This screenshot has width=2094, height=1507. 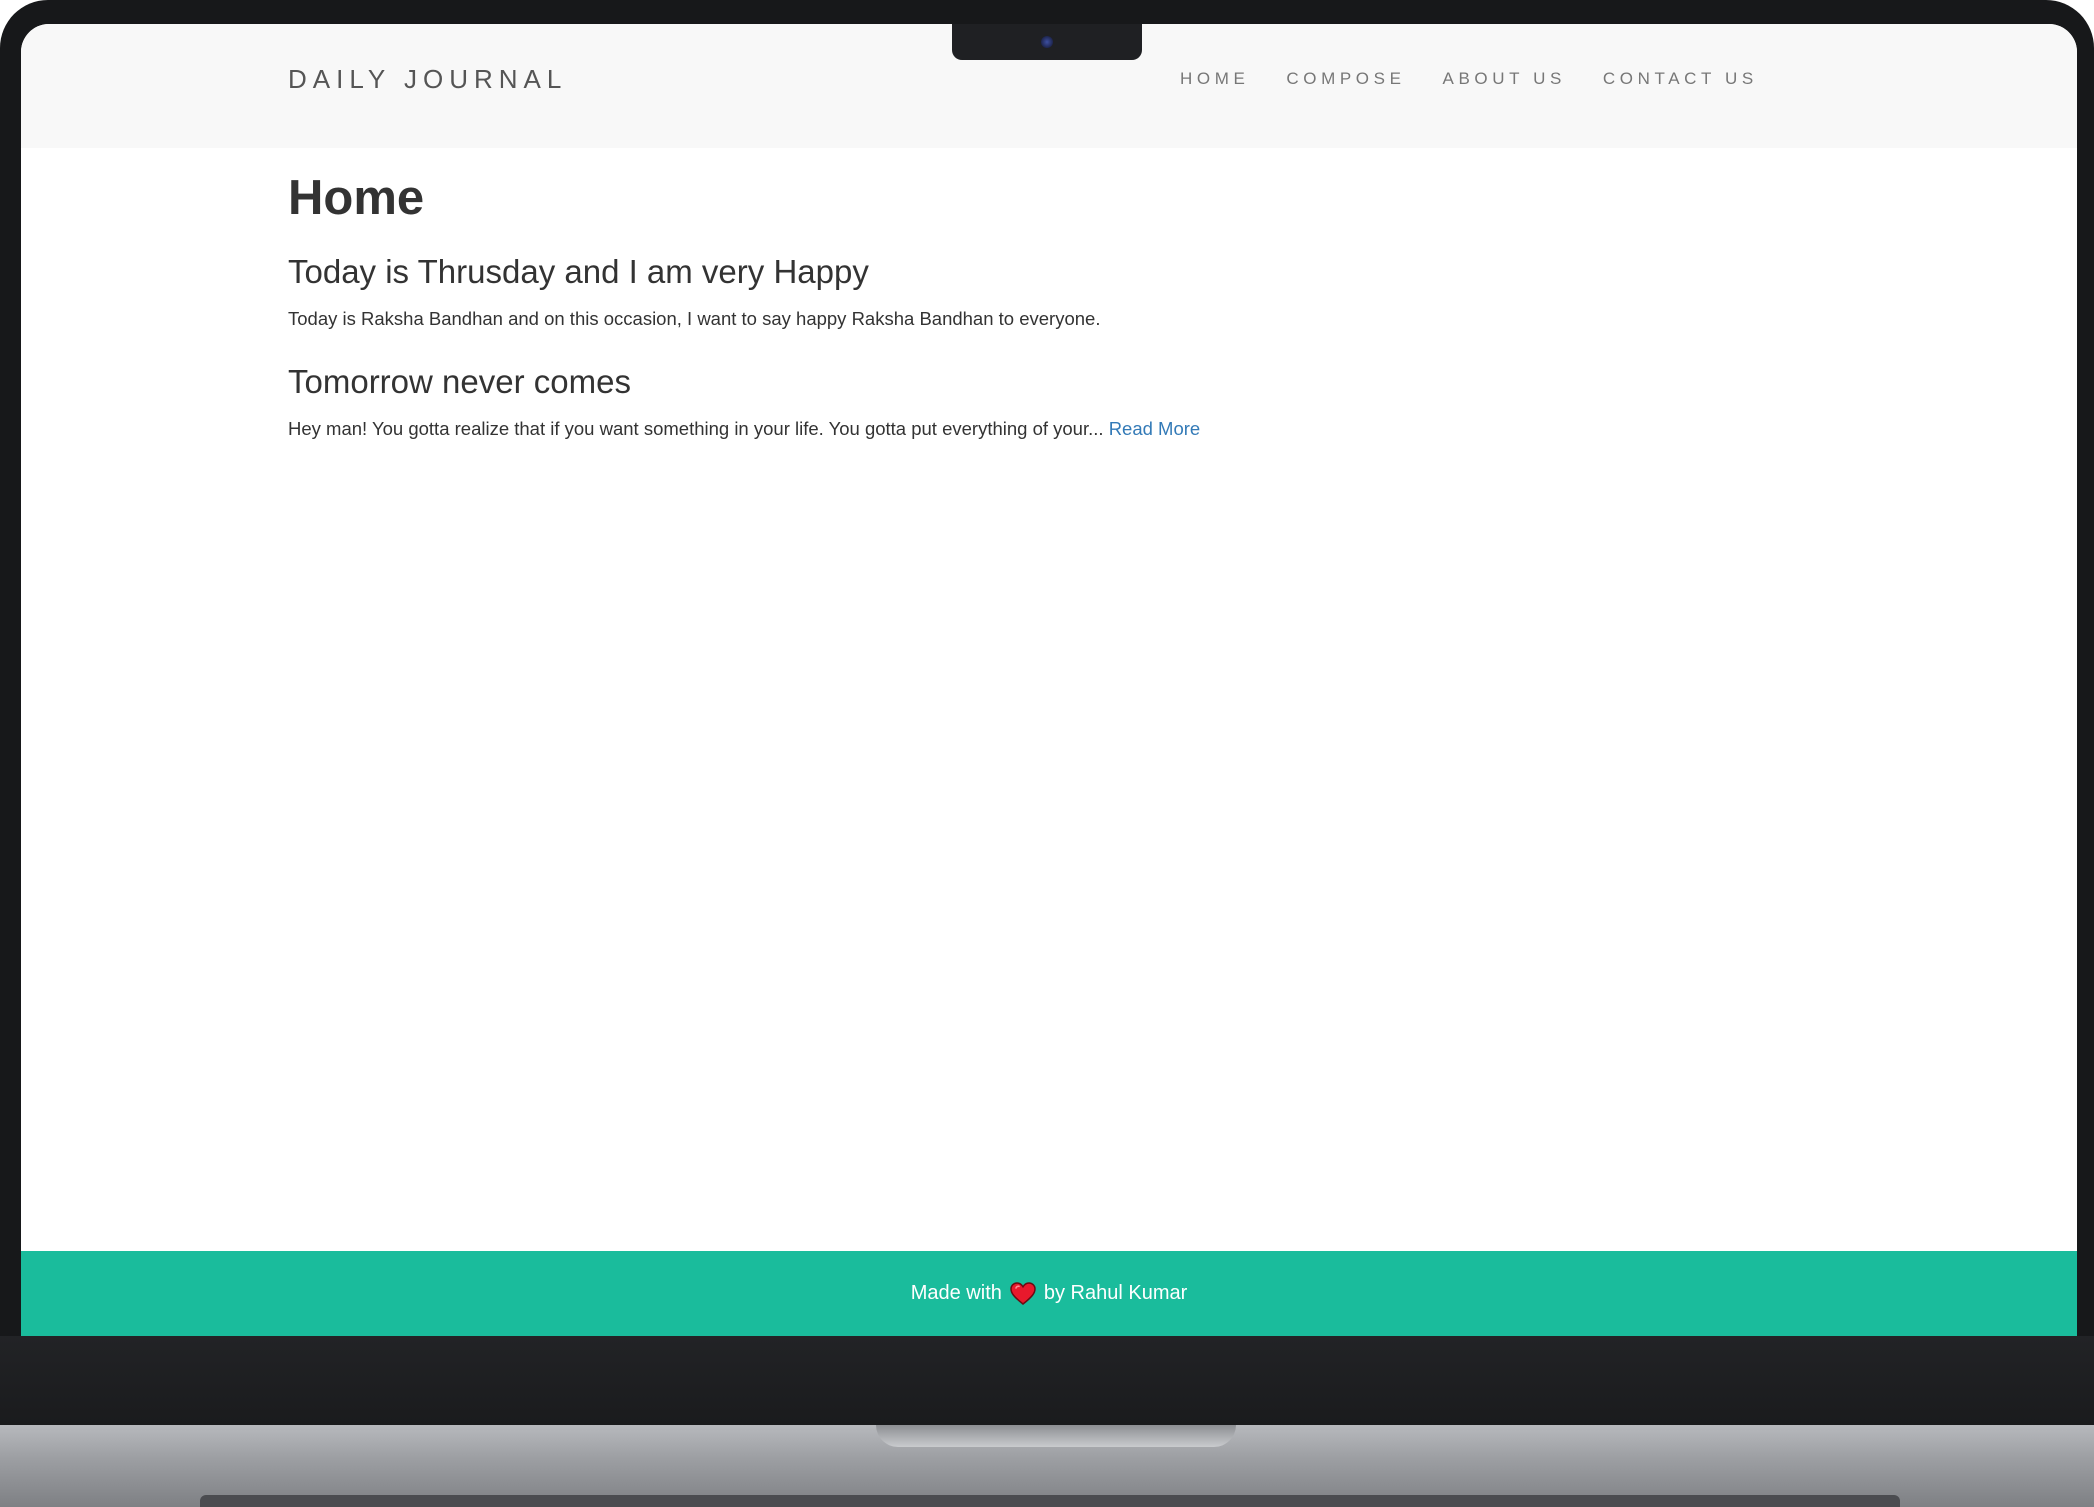 I want to click on camera-notch, so click(x=1047, y=42).